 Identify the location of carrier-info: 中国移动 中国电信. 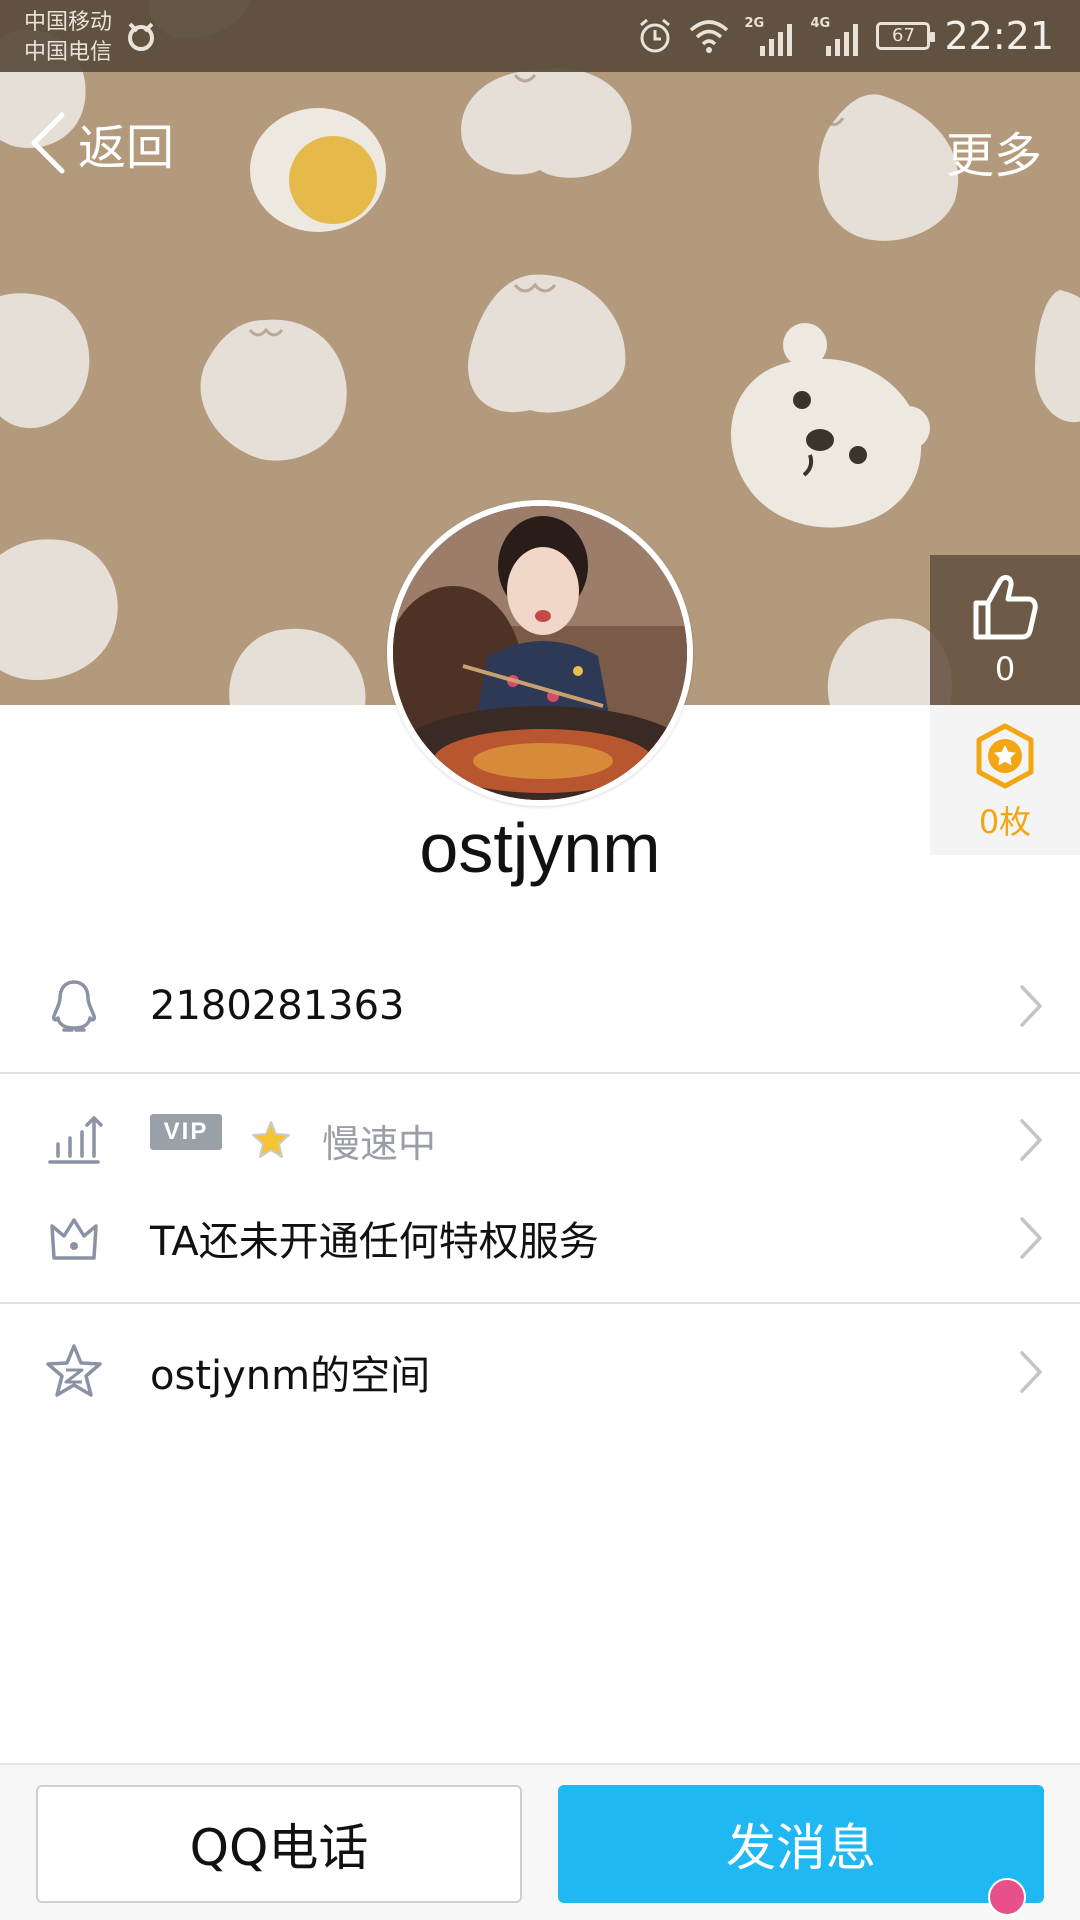
(68, 38).